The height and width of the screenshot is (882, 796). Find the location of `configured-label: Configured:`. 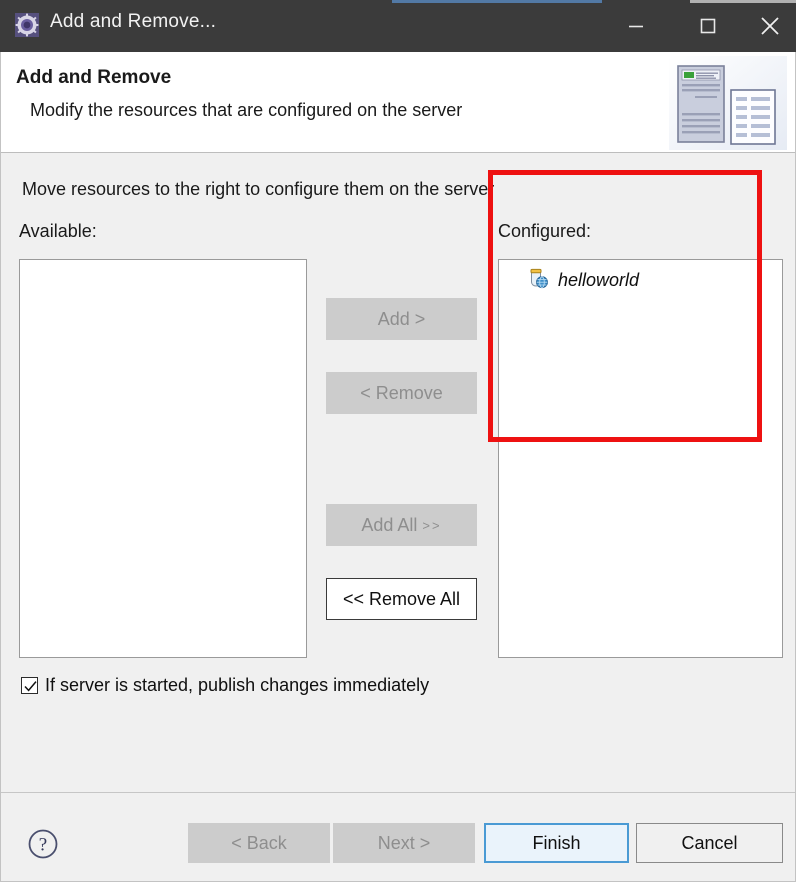

configured-label: Configured: is located at coordinates (545, 231).